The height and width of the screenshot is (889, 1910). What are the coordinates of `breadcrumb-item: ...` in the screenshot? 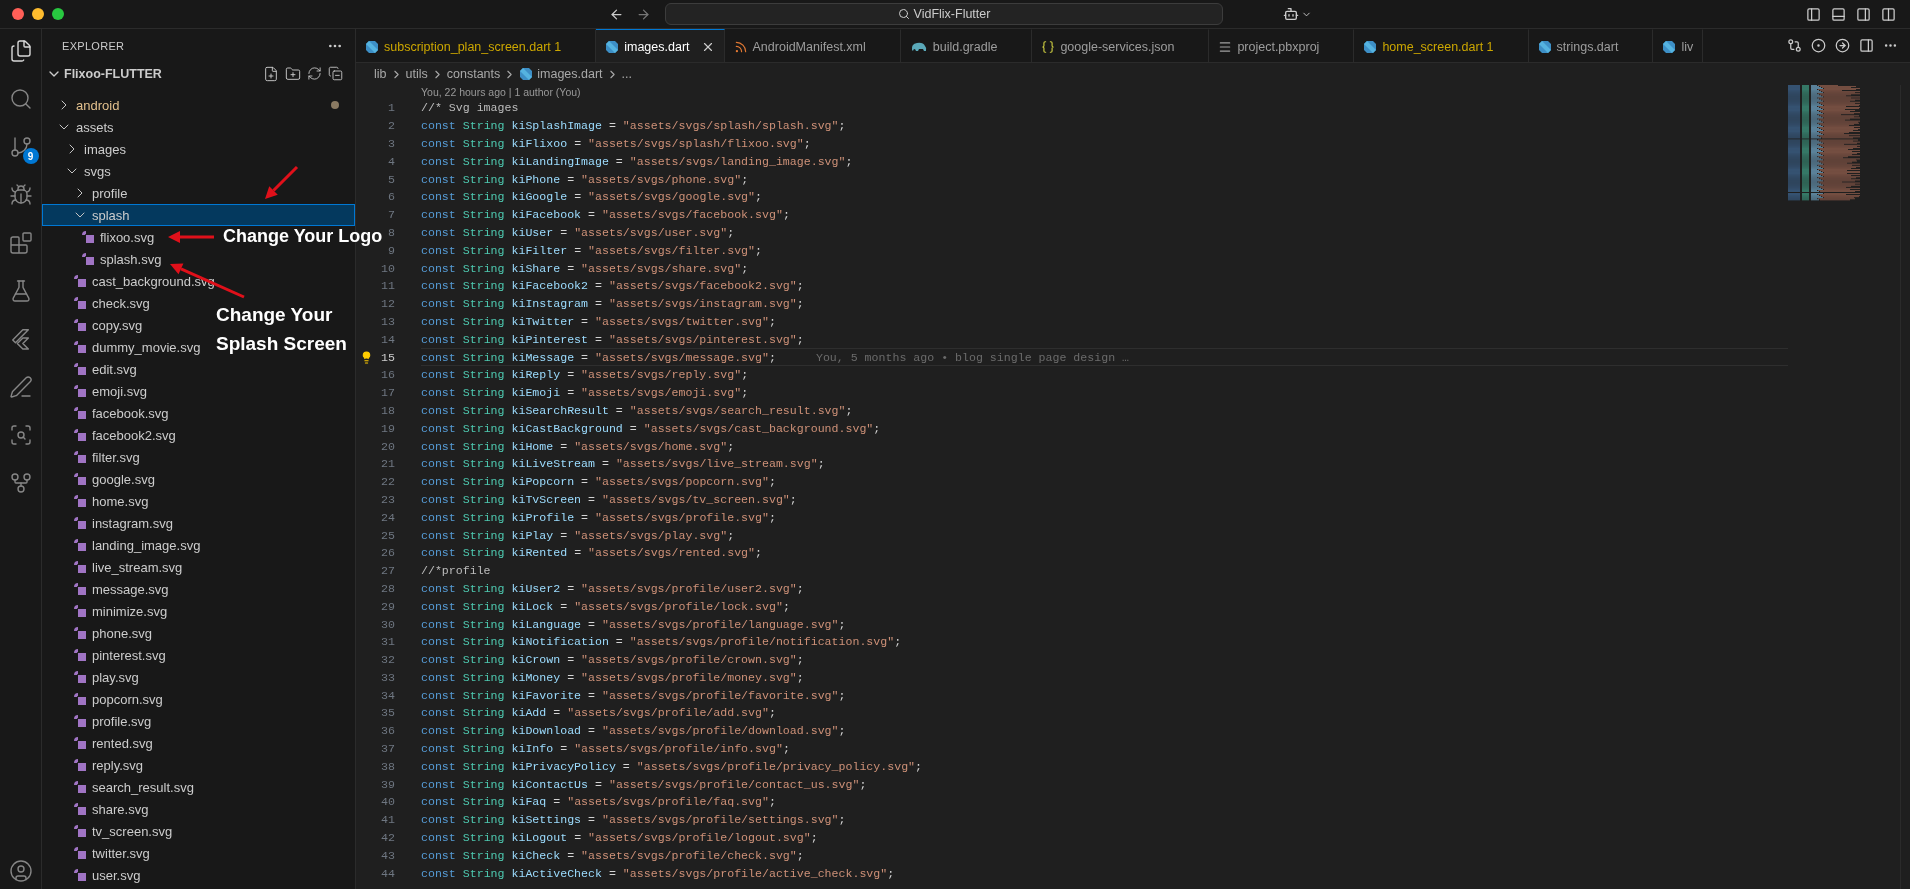 It's located at (626, 74).